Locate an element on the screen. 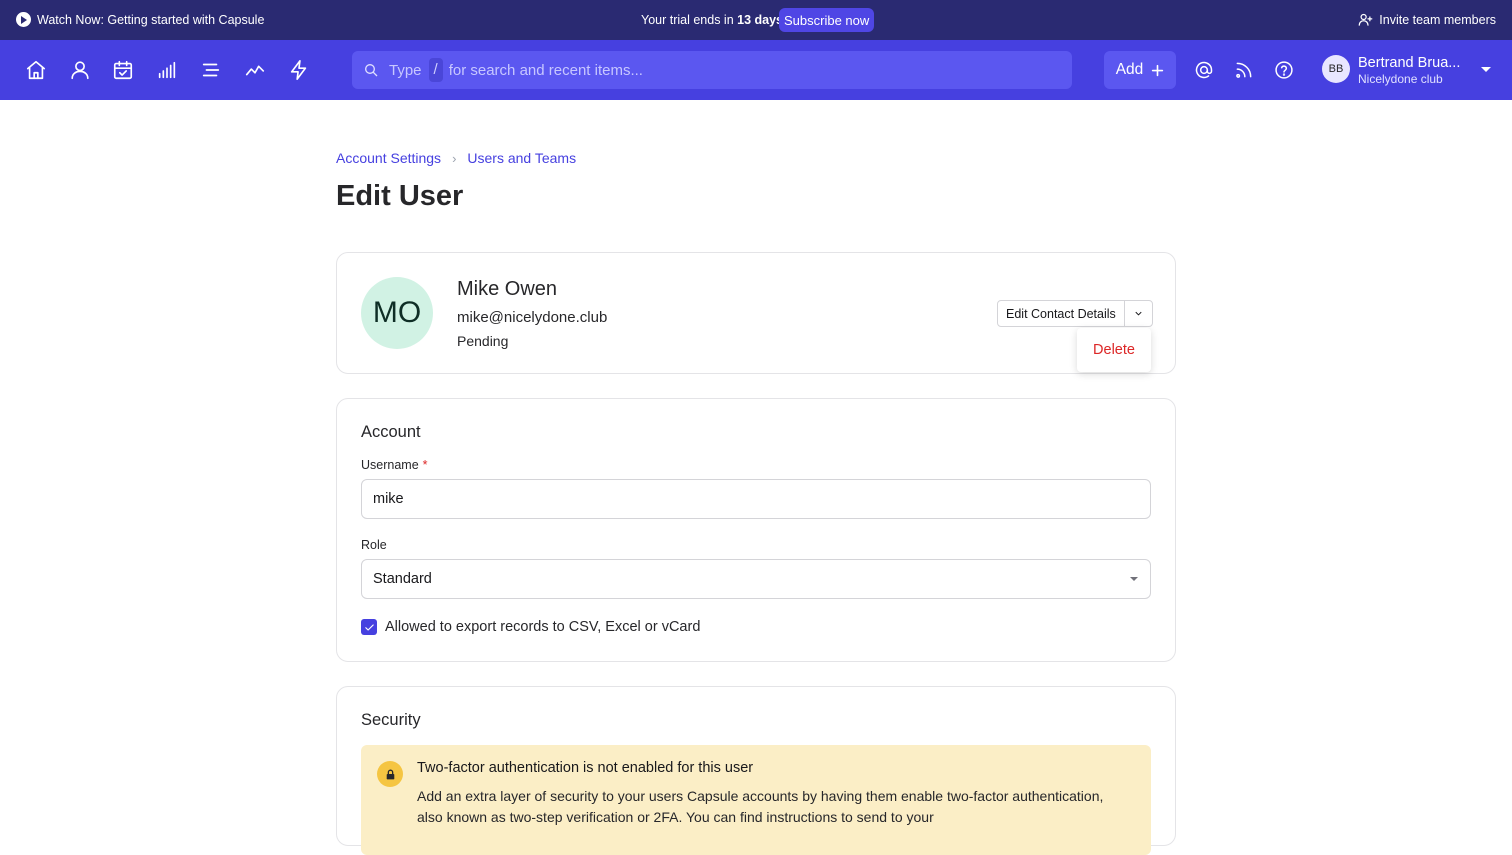  user-avatar-large: MO is located at coordinates (397, 313).